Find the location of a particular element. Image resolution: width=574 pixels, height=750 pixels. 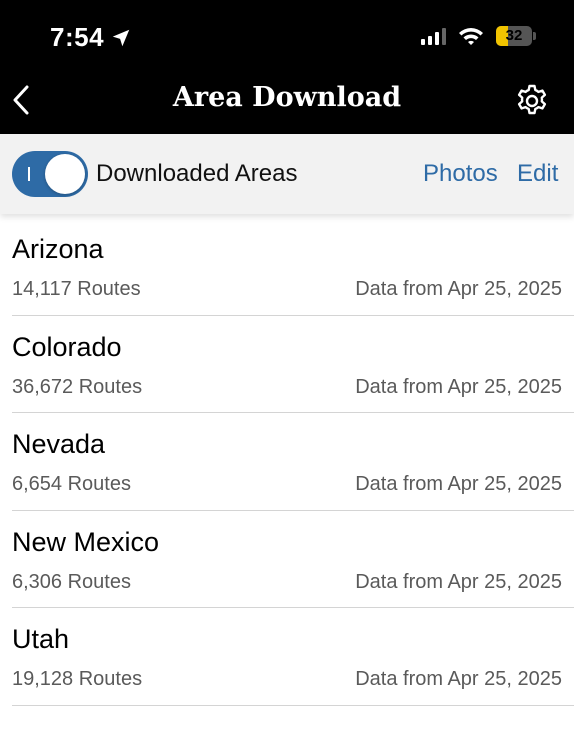

cellular-signal-icon is located at coordinates (433, 36).